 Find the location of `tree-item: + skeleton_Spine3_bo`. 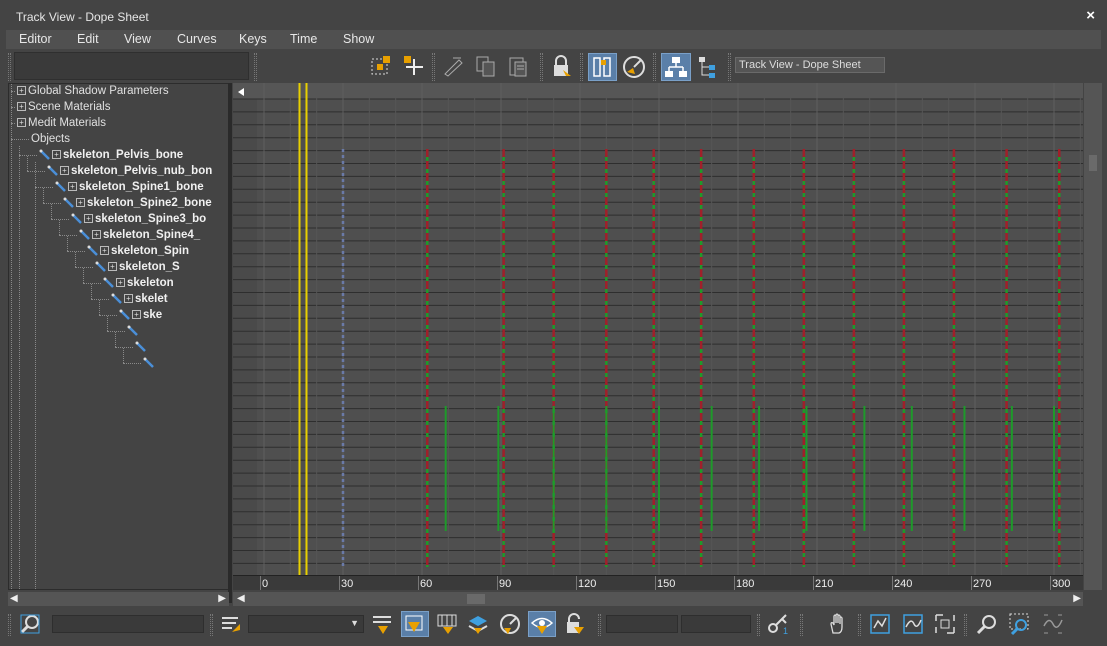

tree-item: + skeleton_Spine3_bo is located at coordinates (138, 219).